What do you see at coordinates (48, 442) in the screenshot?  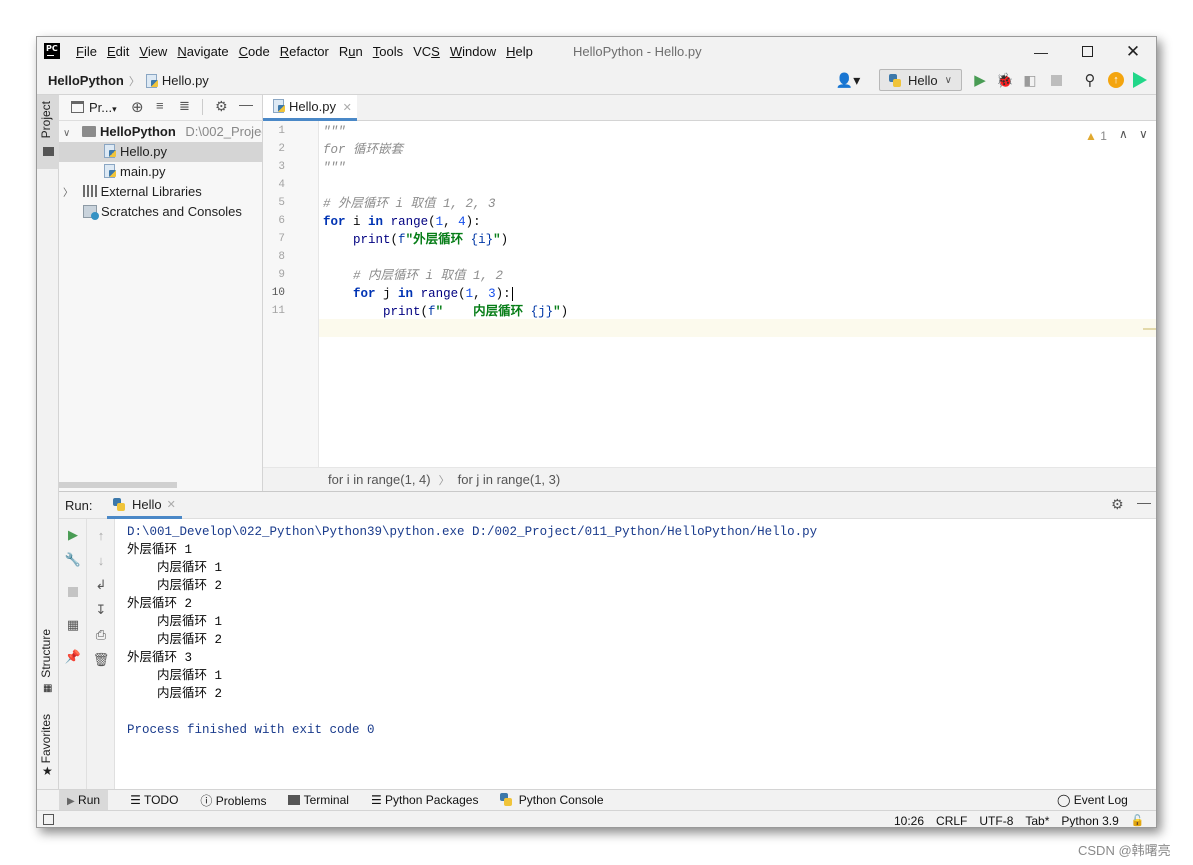 I see `left-tool-stripe: Project Structure ▦ Favorites ★` at bounding box center [48, 442].